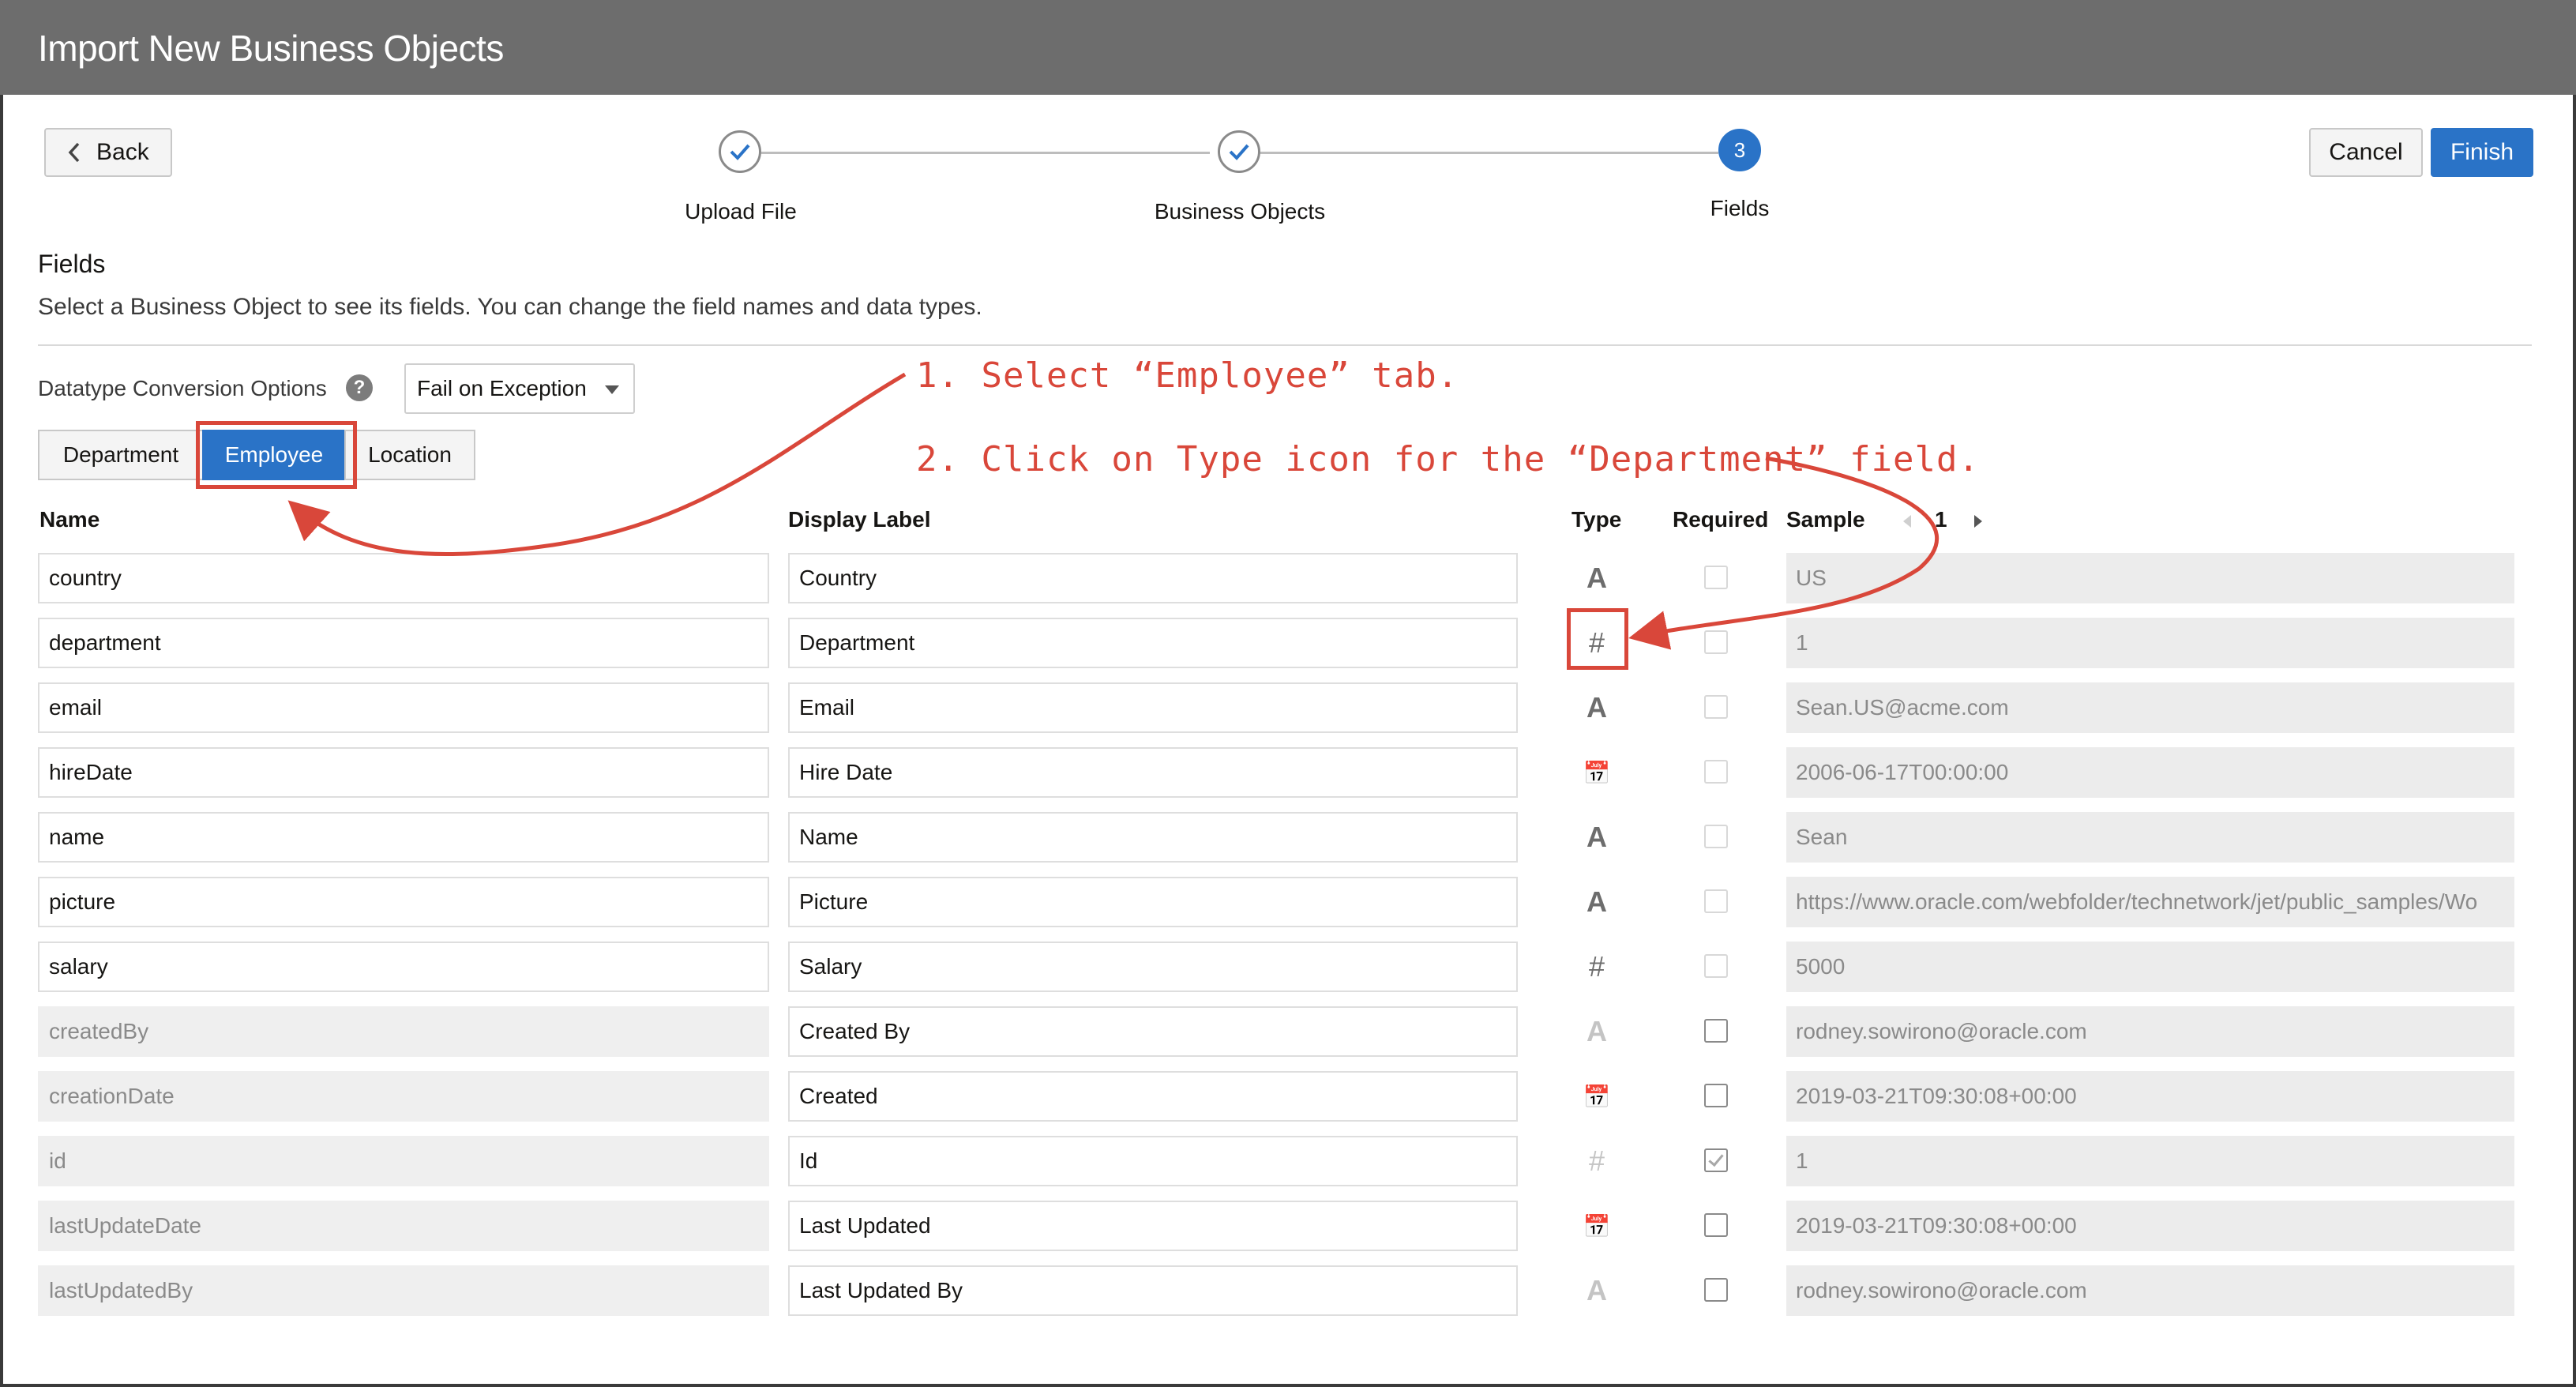 The width and height of the screenshot is (2576, 1387). I want to click on finish-button: Finish, so click(2482, 152).